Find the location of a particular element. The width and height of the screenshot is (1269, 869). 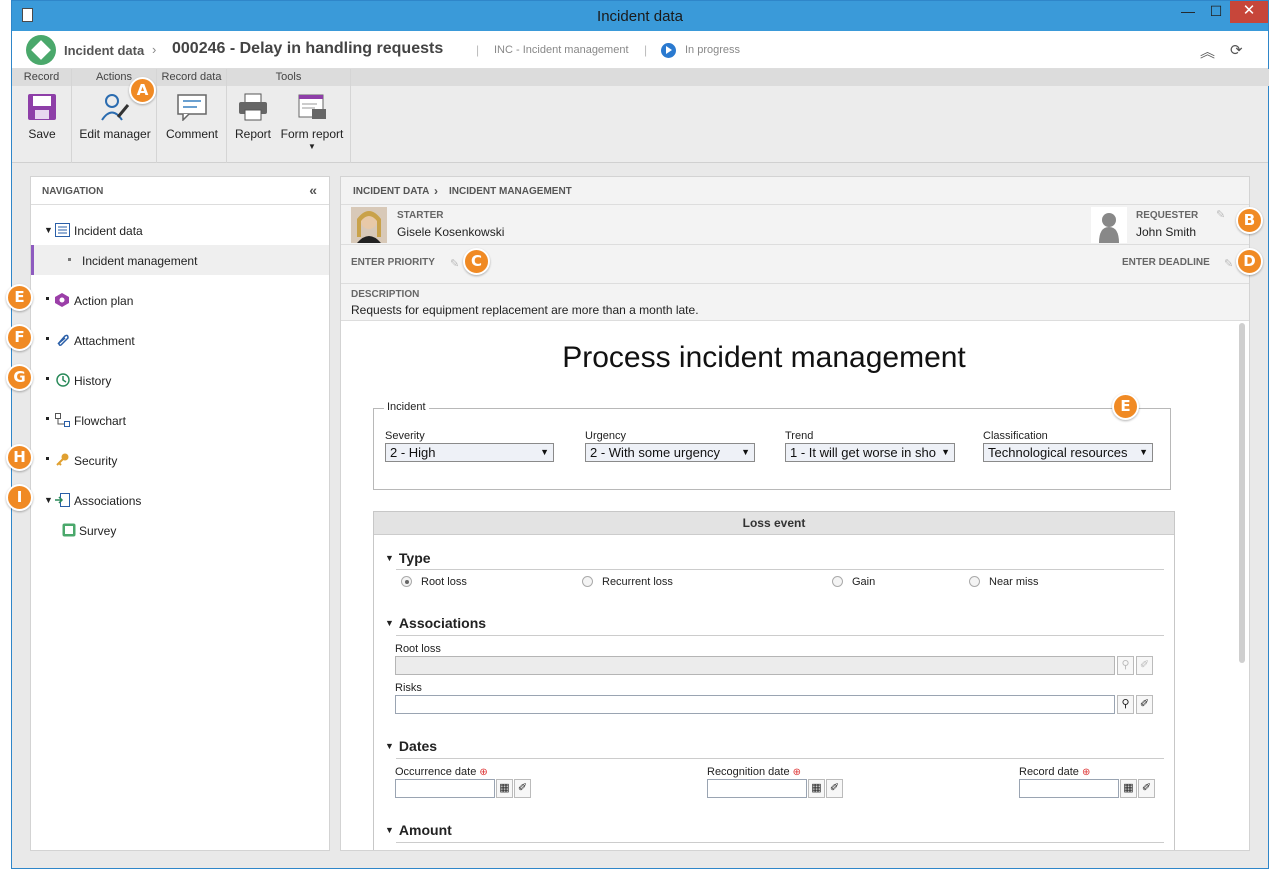

breadcrumb-root: Incident data is located at coordinates (104, 50).